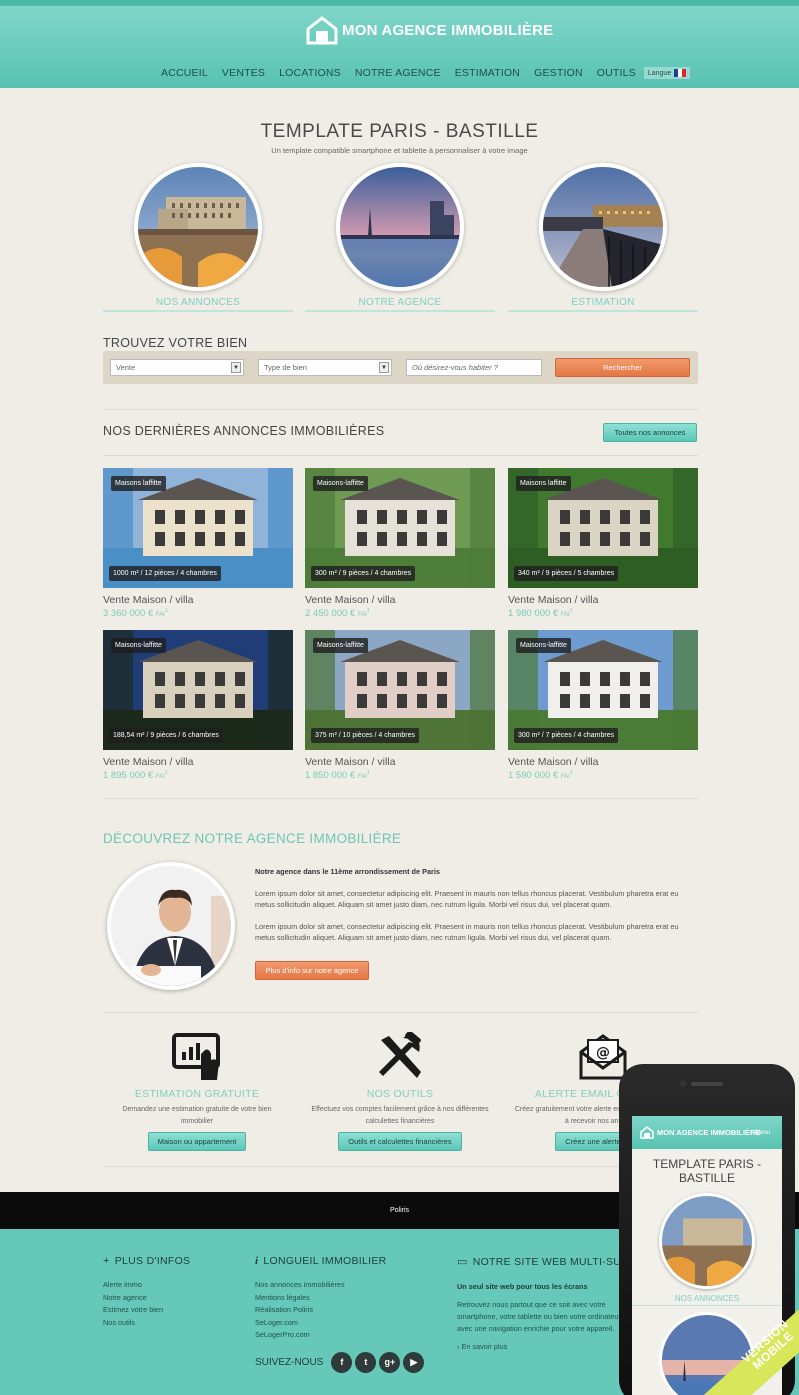 The height and width of the screenshot is (1395, 799). Describe the element at coordinates (198, 613) in the screenshot. I see `listing-price-row: 3 360 000 € FAI1` at that location.